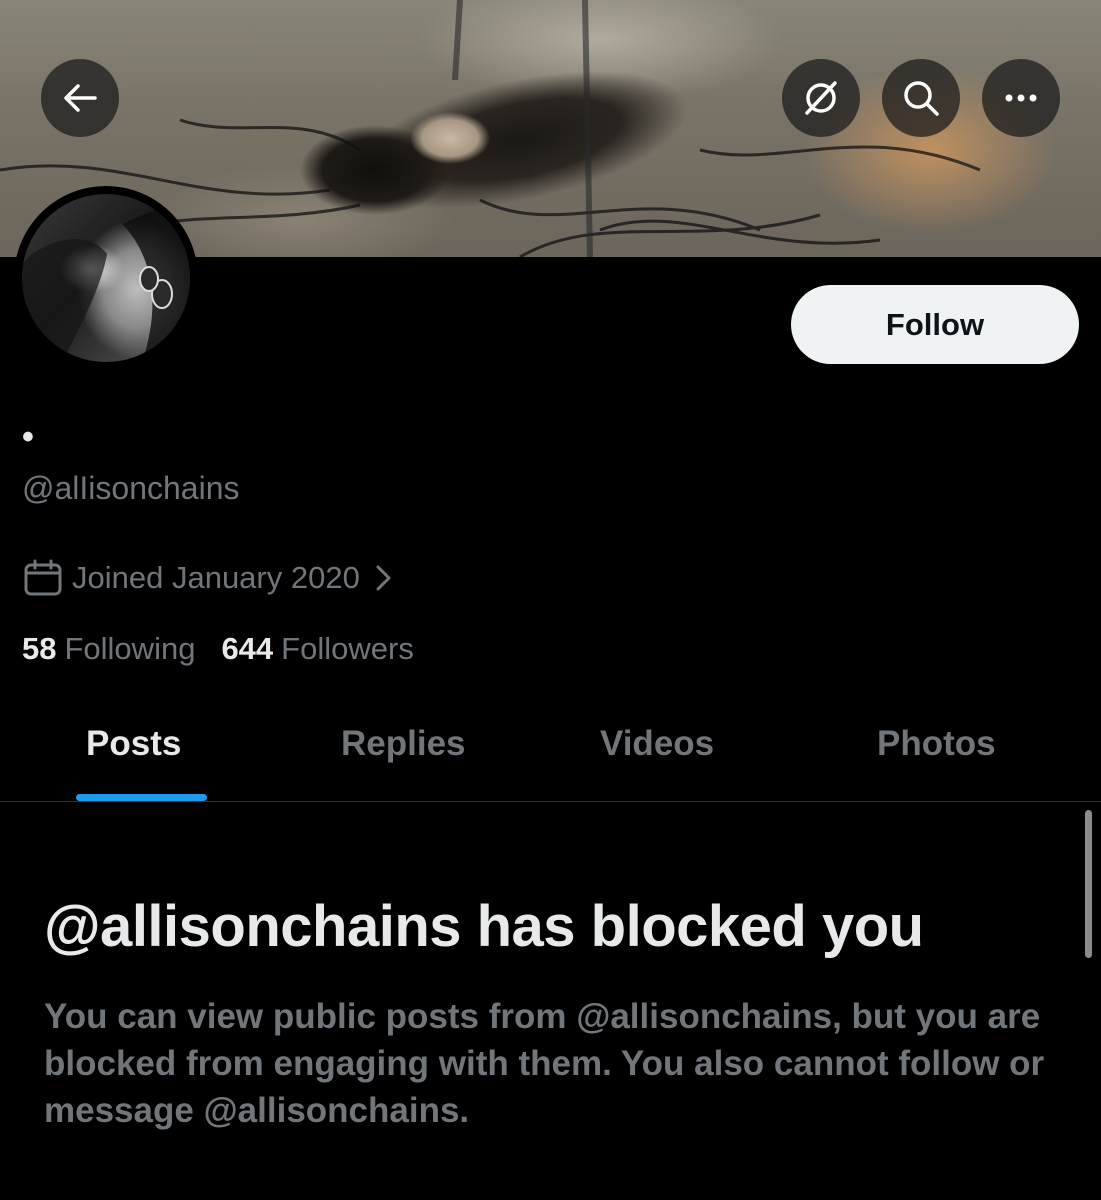  I want to click on display-name: •, so click(28, 437).